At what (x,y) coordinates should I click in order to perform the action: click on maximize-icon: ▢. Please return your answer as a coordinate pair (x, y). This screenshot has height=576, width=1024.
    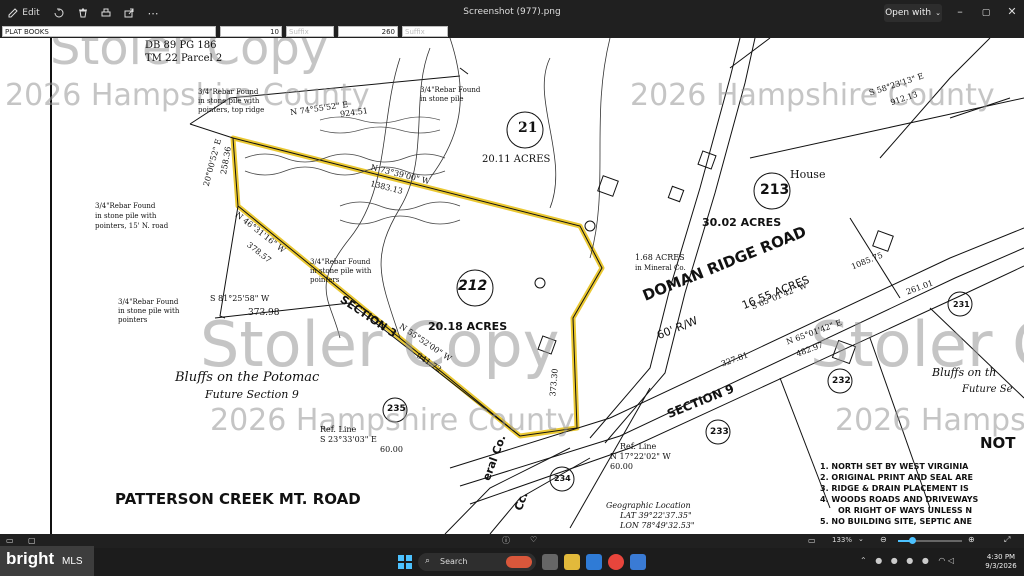
    Looking at the image, I should click on (986, 13).